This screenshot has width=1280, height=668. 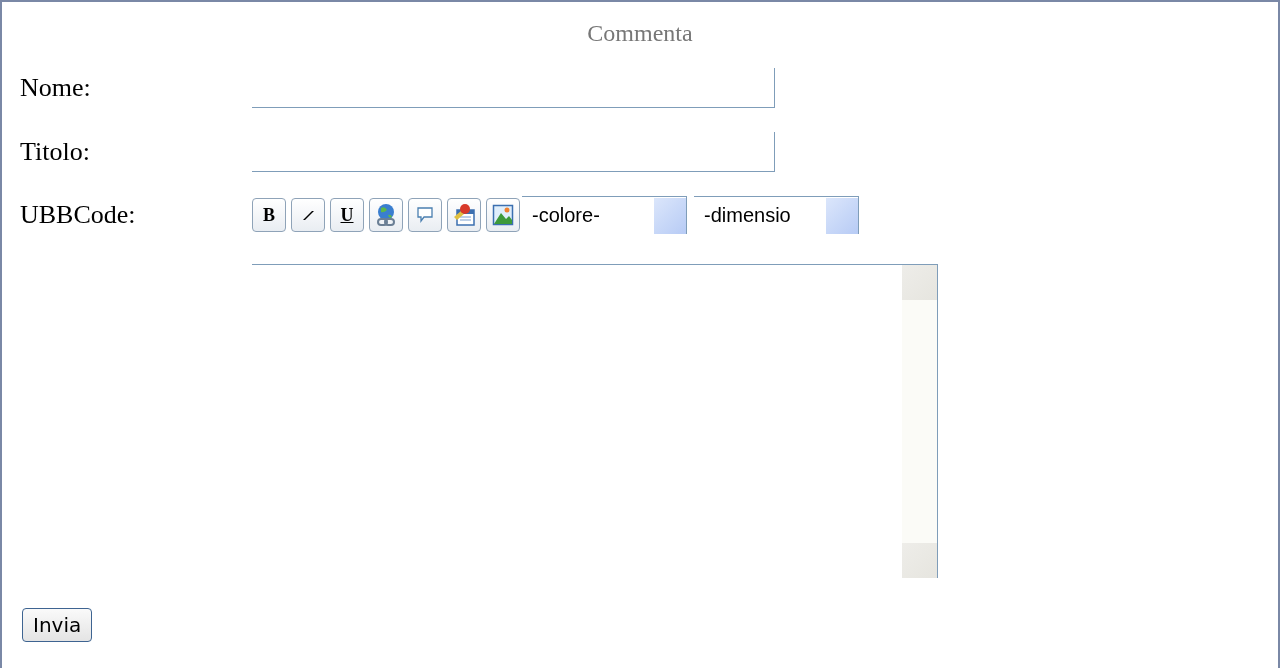 What do you see at coordinates (308, 215) in the screenshot?
I see `italic-button` at bounding box center [308, 215].